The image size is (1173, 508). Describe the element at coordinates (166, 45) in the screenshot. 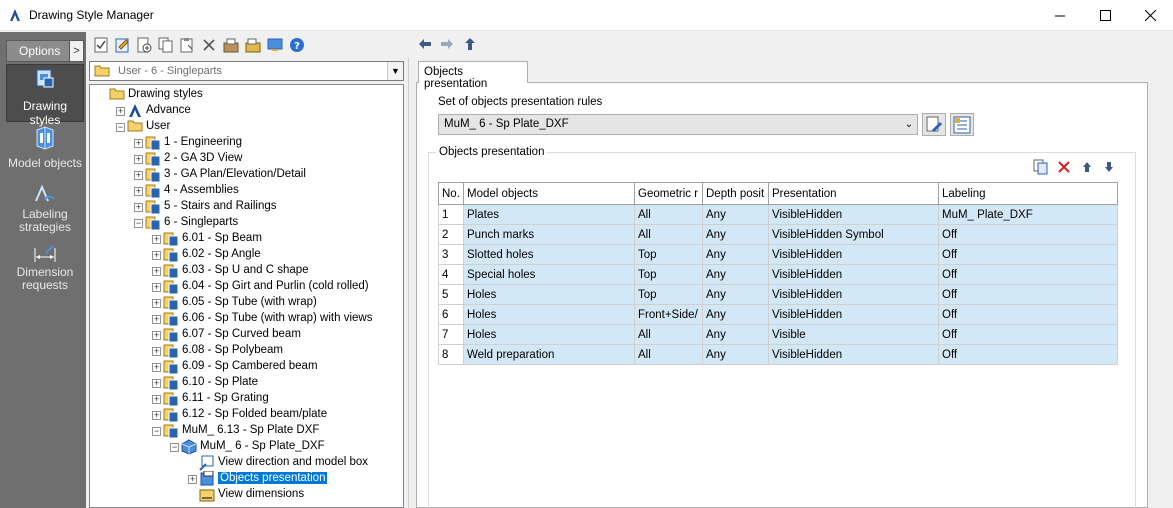

I see `copy-icon` at that location.